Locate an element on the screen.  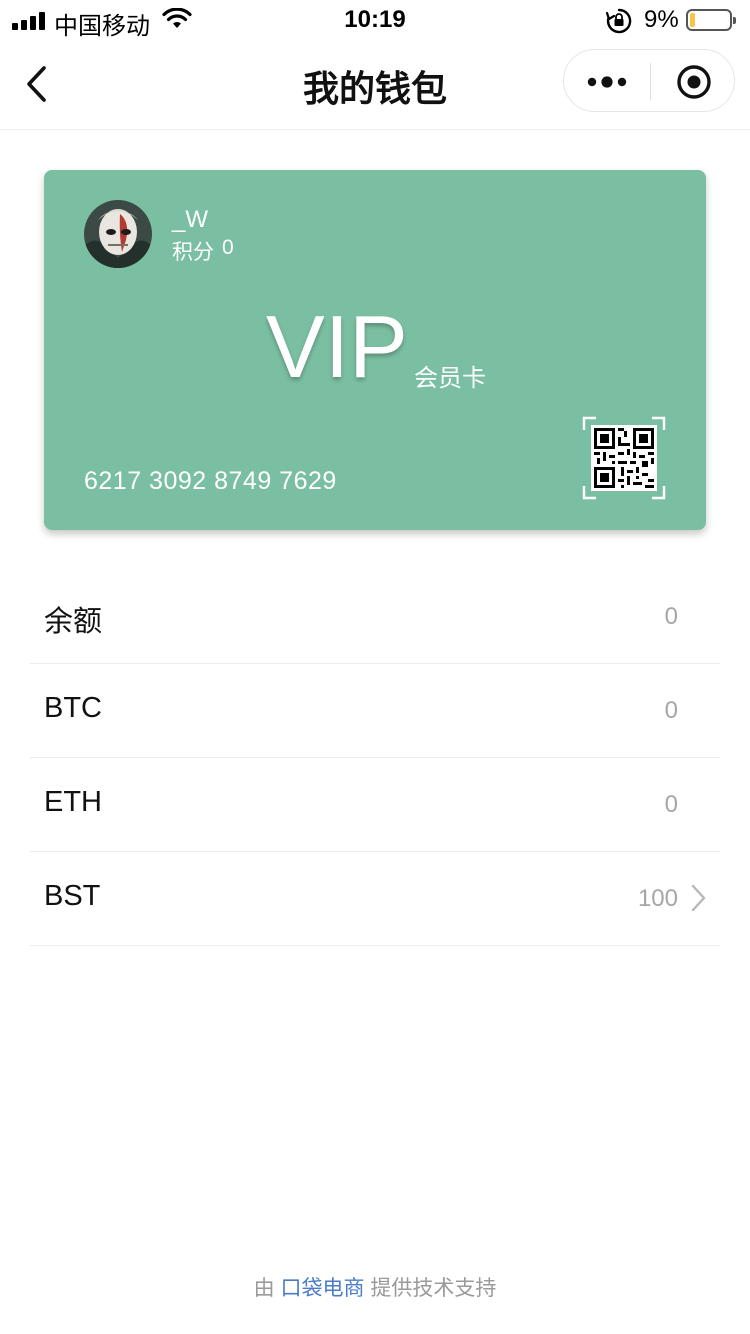
username: _W is located at coordinates (190, 219).